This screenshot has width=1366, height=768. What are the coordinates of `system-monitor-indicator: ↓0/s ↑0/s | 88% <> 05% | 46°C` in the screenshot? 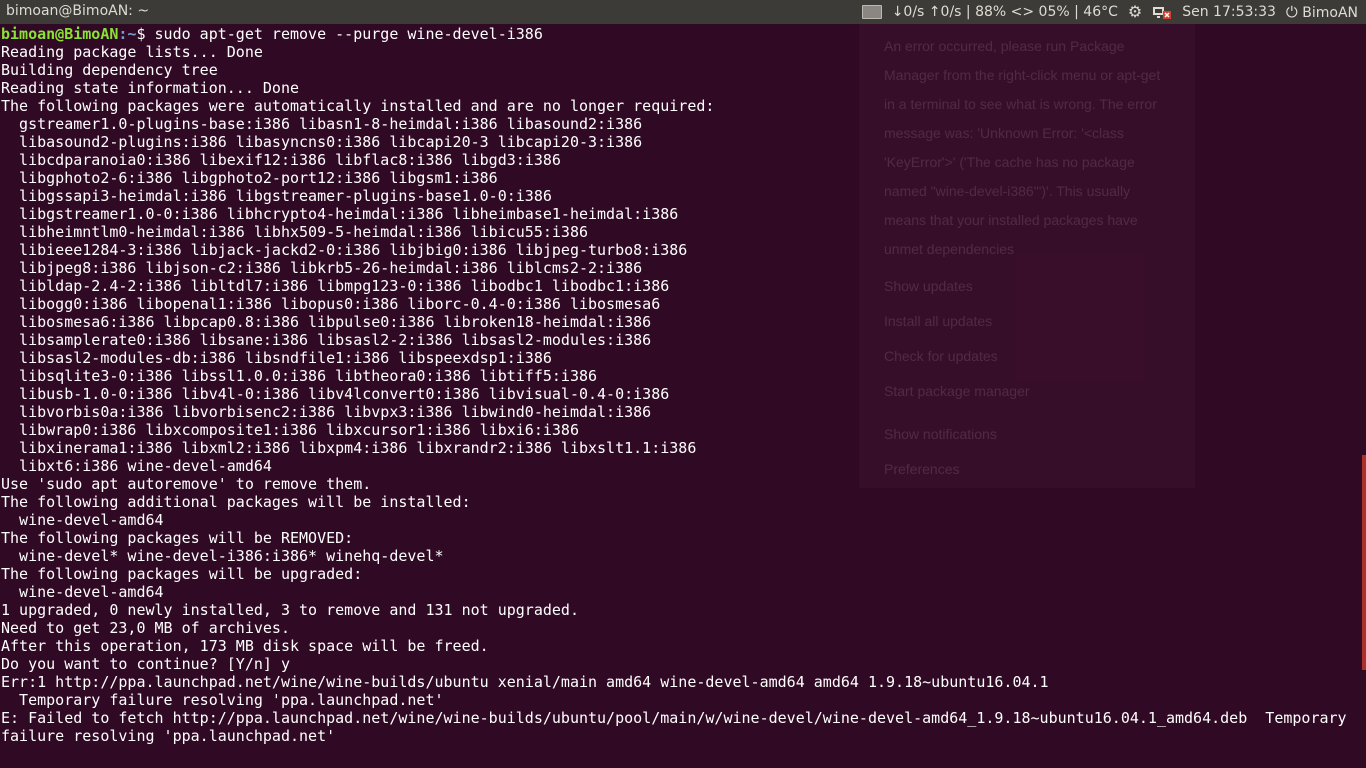 It's located at (1005, 12).